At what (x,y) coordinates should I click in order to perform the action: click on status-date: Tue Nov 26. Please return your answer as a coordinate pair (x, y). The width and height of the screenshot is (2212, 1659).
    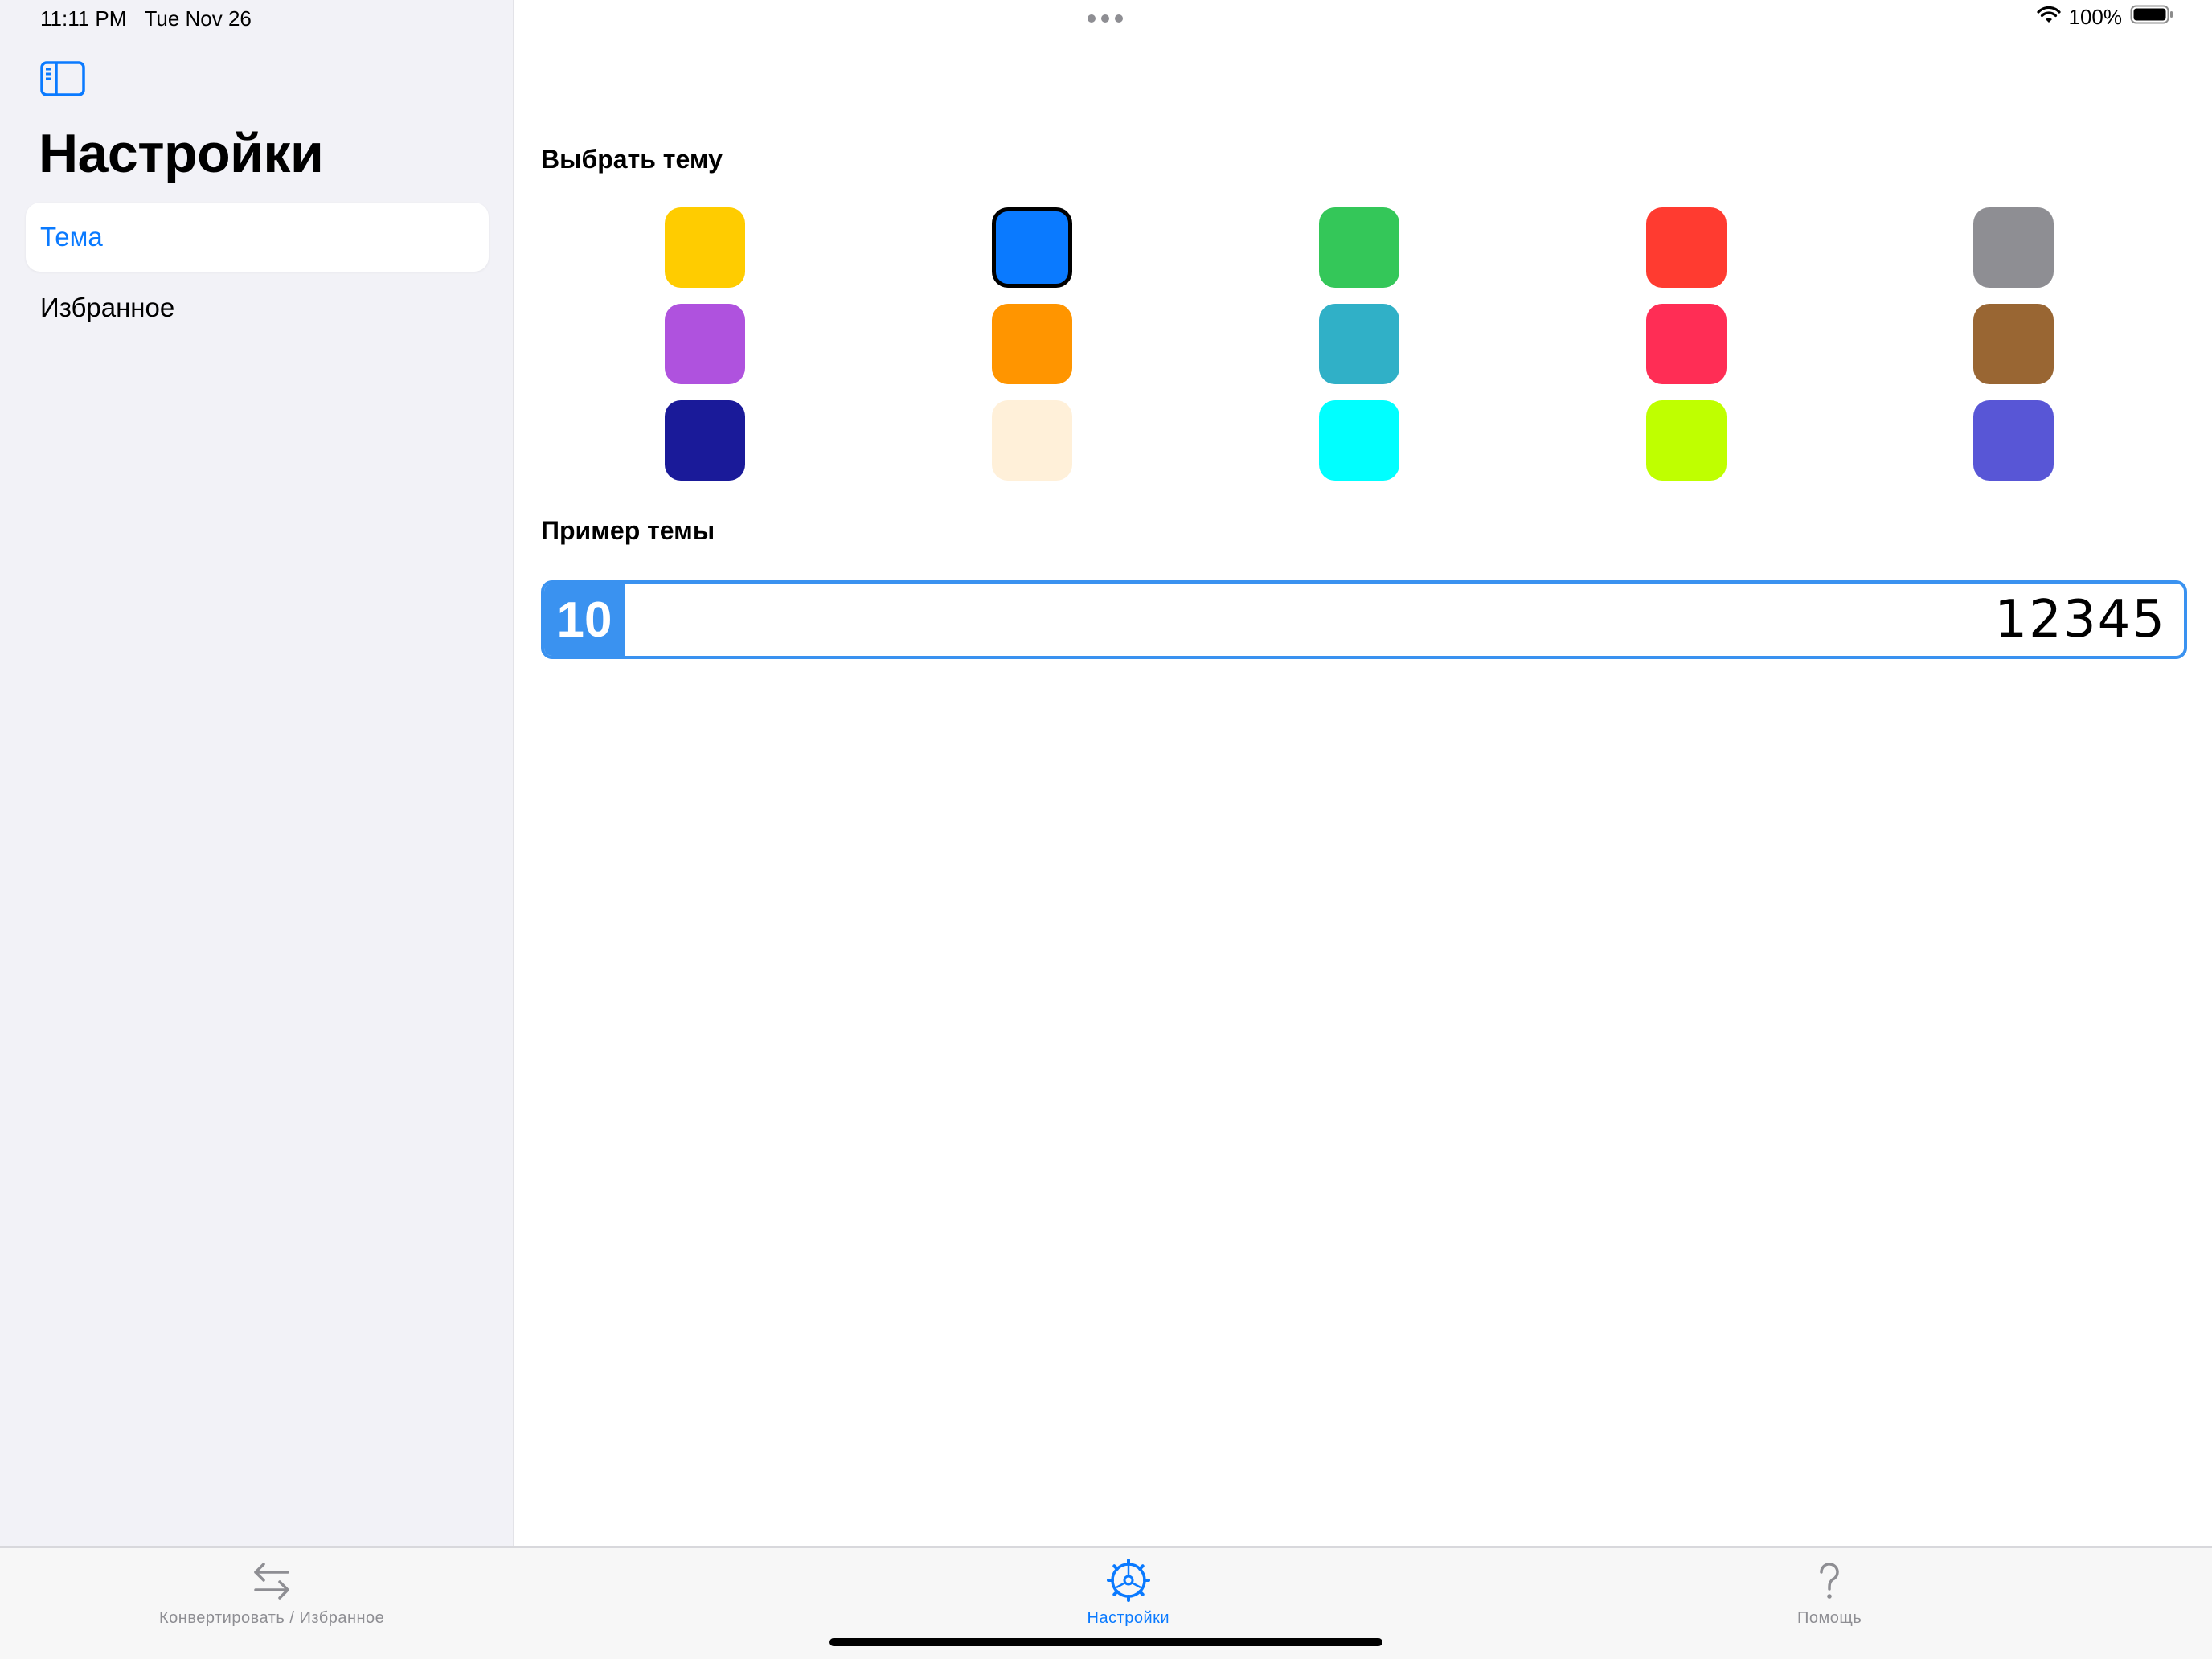
    Looking at the image, I should click on (198, 18).